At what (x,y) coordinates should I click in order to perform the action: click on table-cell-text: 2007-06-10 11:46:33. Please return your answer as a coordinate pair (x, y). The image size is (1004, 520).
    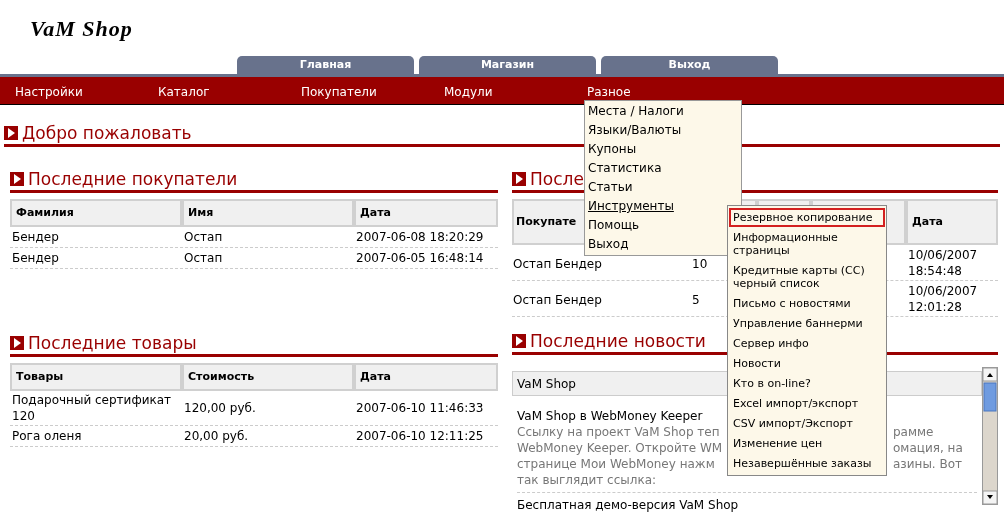
    Looking at the image, I should click on (420, 408).